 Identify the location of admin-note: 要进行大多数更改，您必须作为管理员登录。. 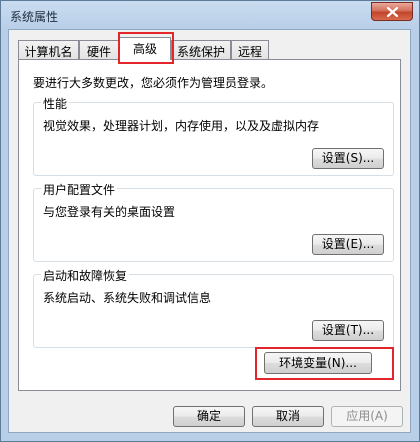
(153, 83).